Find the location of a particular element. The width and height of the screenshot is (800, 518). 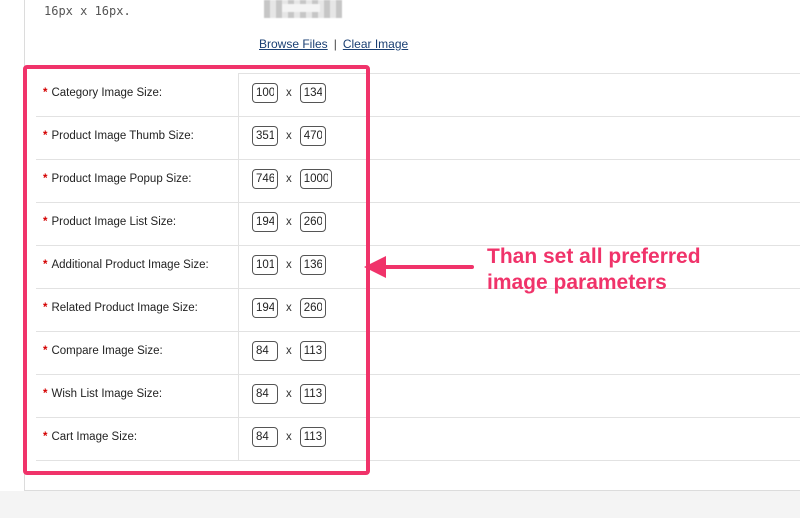

row-product-image-thumb-size: *Product Image Thumb Size: x is located at coordinates (418, 138).